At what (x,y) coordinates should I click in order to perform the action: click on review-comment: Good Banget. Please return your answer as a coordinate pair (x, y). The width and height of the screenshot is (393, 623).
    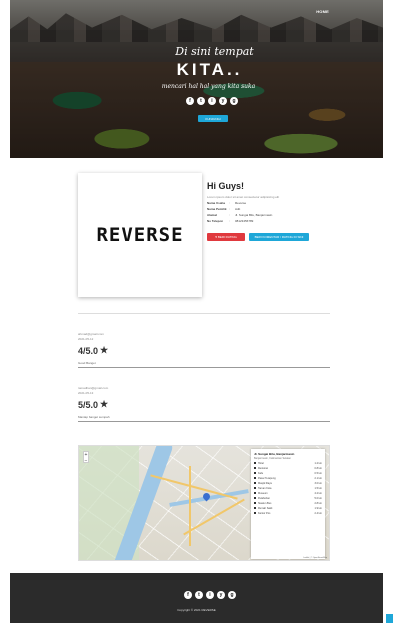
    Looking at the image, I should click on (204, 364).